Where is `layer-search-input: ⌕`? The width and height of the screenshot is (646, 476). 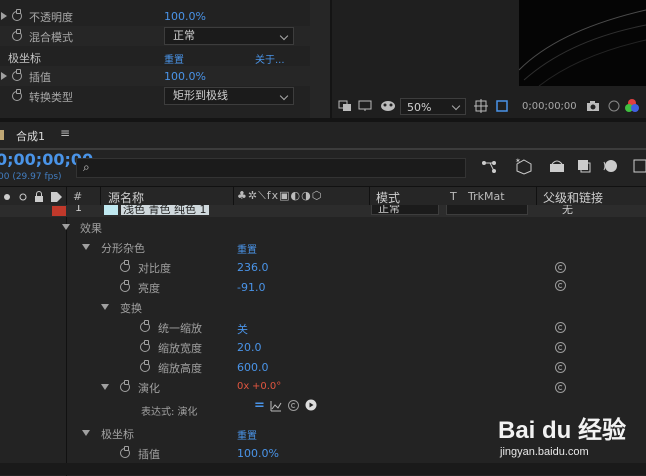 layer-search-input: ⌕ is located at coordinates (271, 168).